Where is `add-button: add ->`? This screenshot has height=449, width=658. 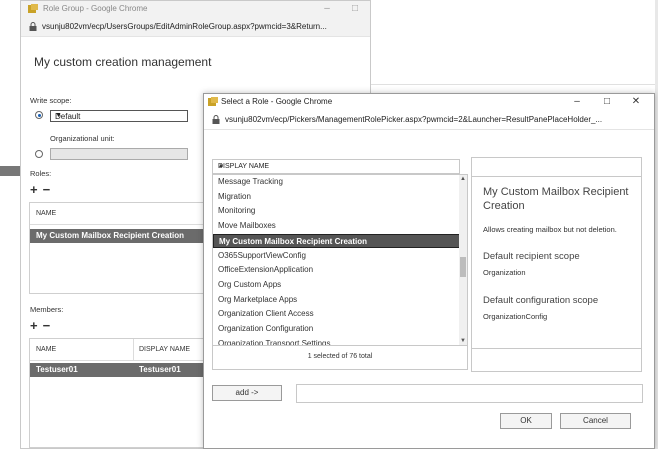
add-button: add -> is located at coordinates (247, 393).